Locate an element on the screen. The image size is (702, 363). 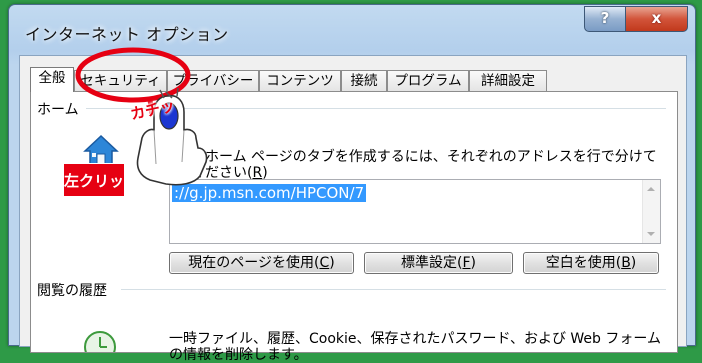
use-current-button: 現在のページを使用(C) is located at coordinates (261, 263).